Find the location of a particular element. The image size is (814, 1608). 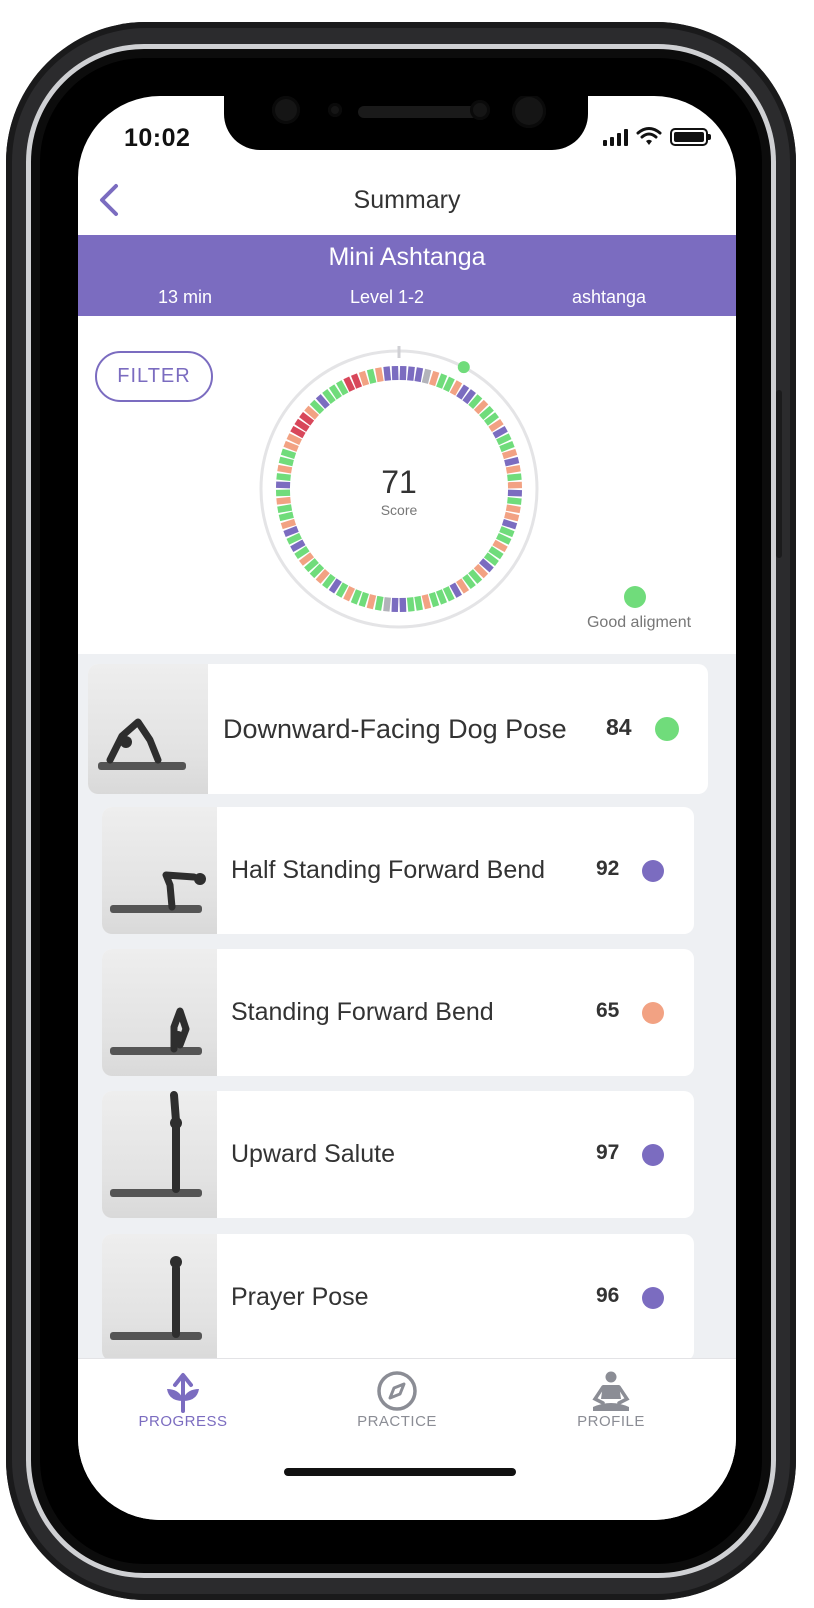

speaker-grille is located at coordinates (418, 112).